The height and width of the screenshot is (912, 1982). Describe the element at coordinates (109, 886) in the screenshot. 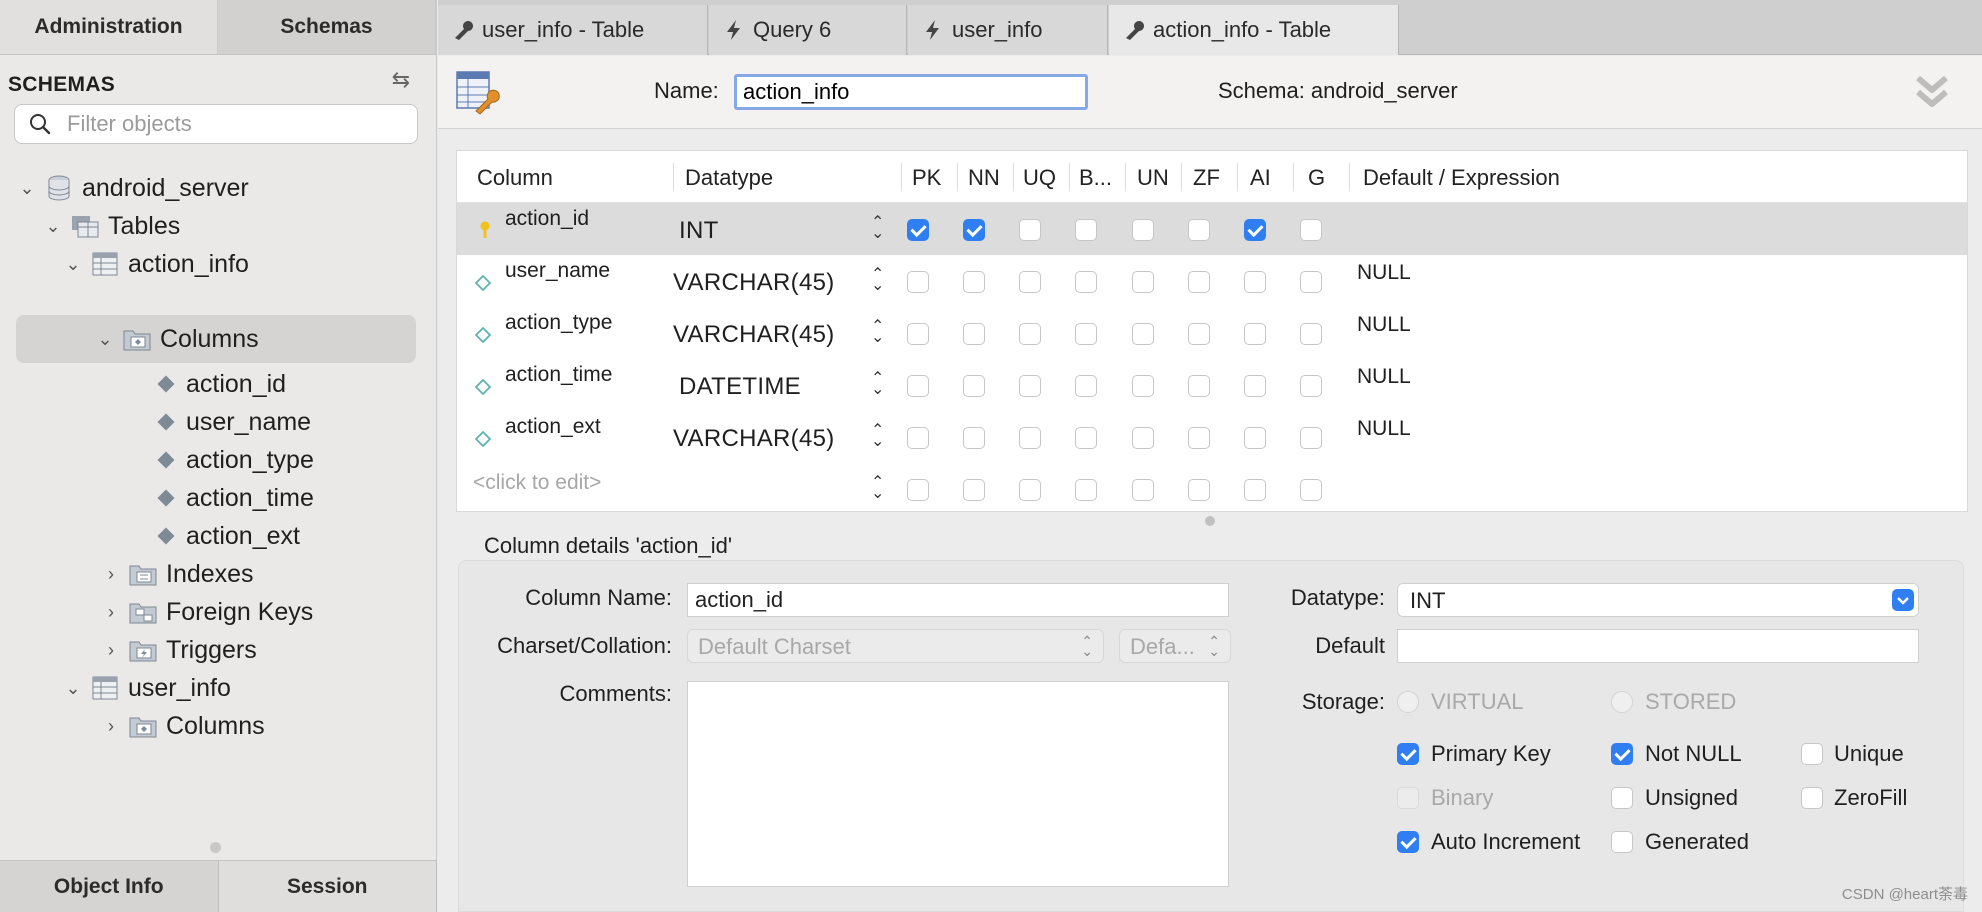

I see `tab-object-info: Object Info` at that location.